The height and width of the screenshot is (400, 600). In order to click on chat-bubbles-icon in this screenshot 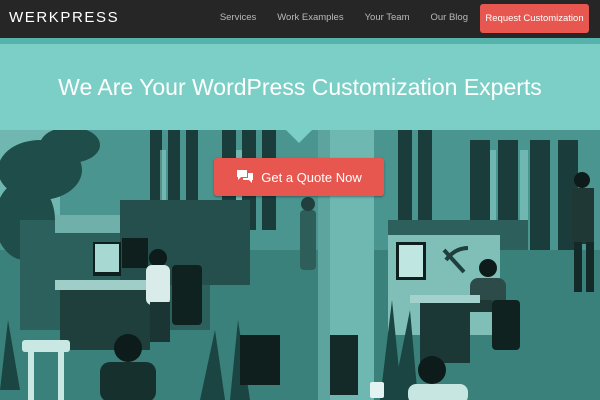, I will do `click(245, 177)`.